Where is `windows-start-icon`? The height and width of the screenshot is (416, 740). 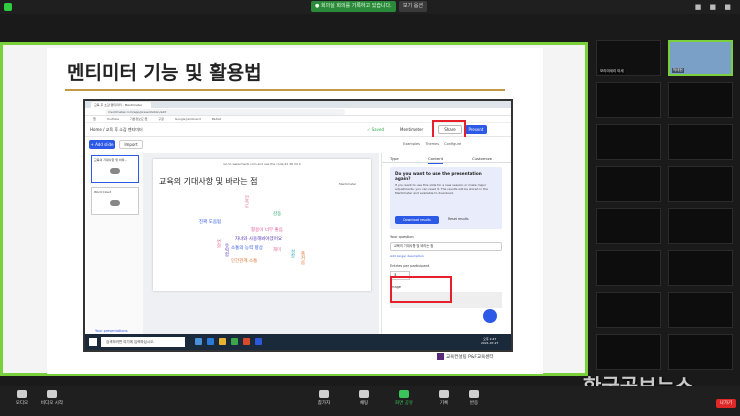
windows-start-icon is located at coordinates (93, 342).